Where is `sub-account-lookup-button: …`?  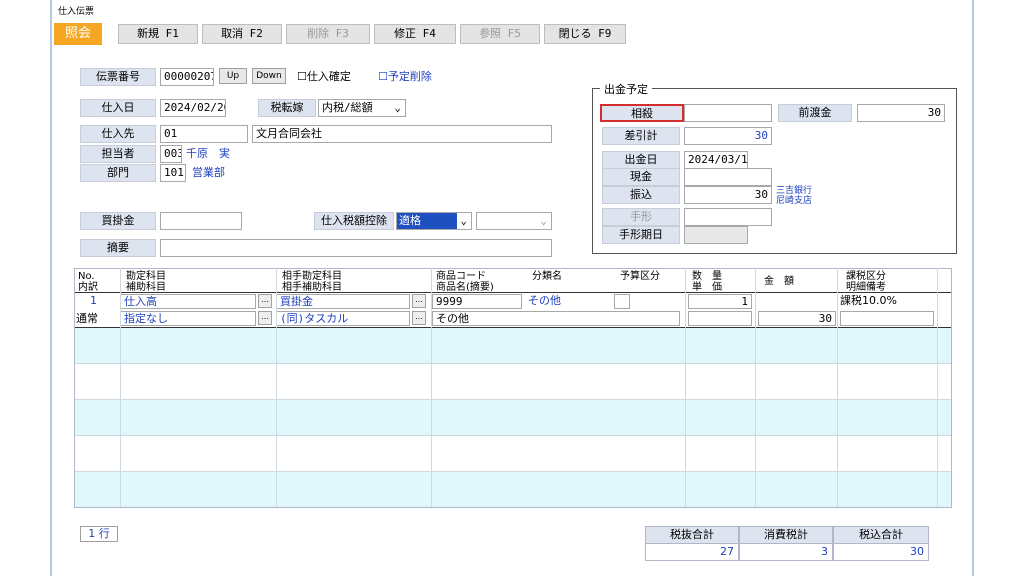 sub-account-lookup-button: … is located at coordinates (265, 318).